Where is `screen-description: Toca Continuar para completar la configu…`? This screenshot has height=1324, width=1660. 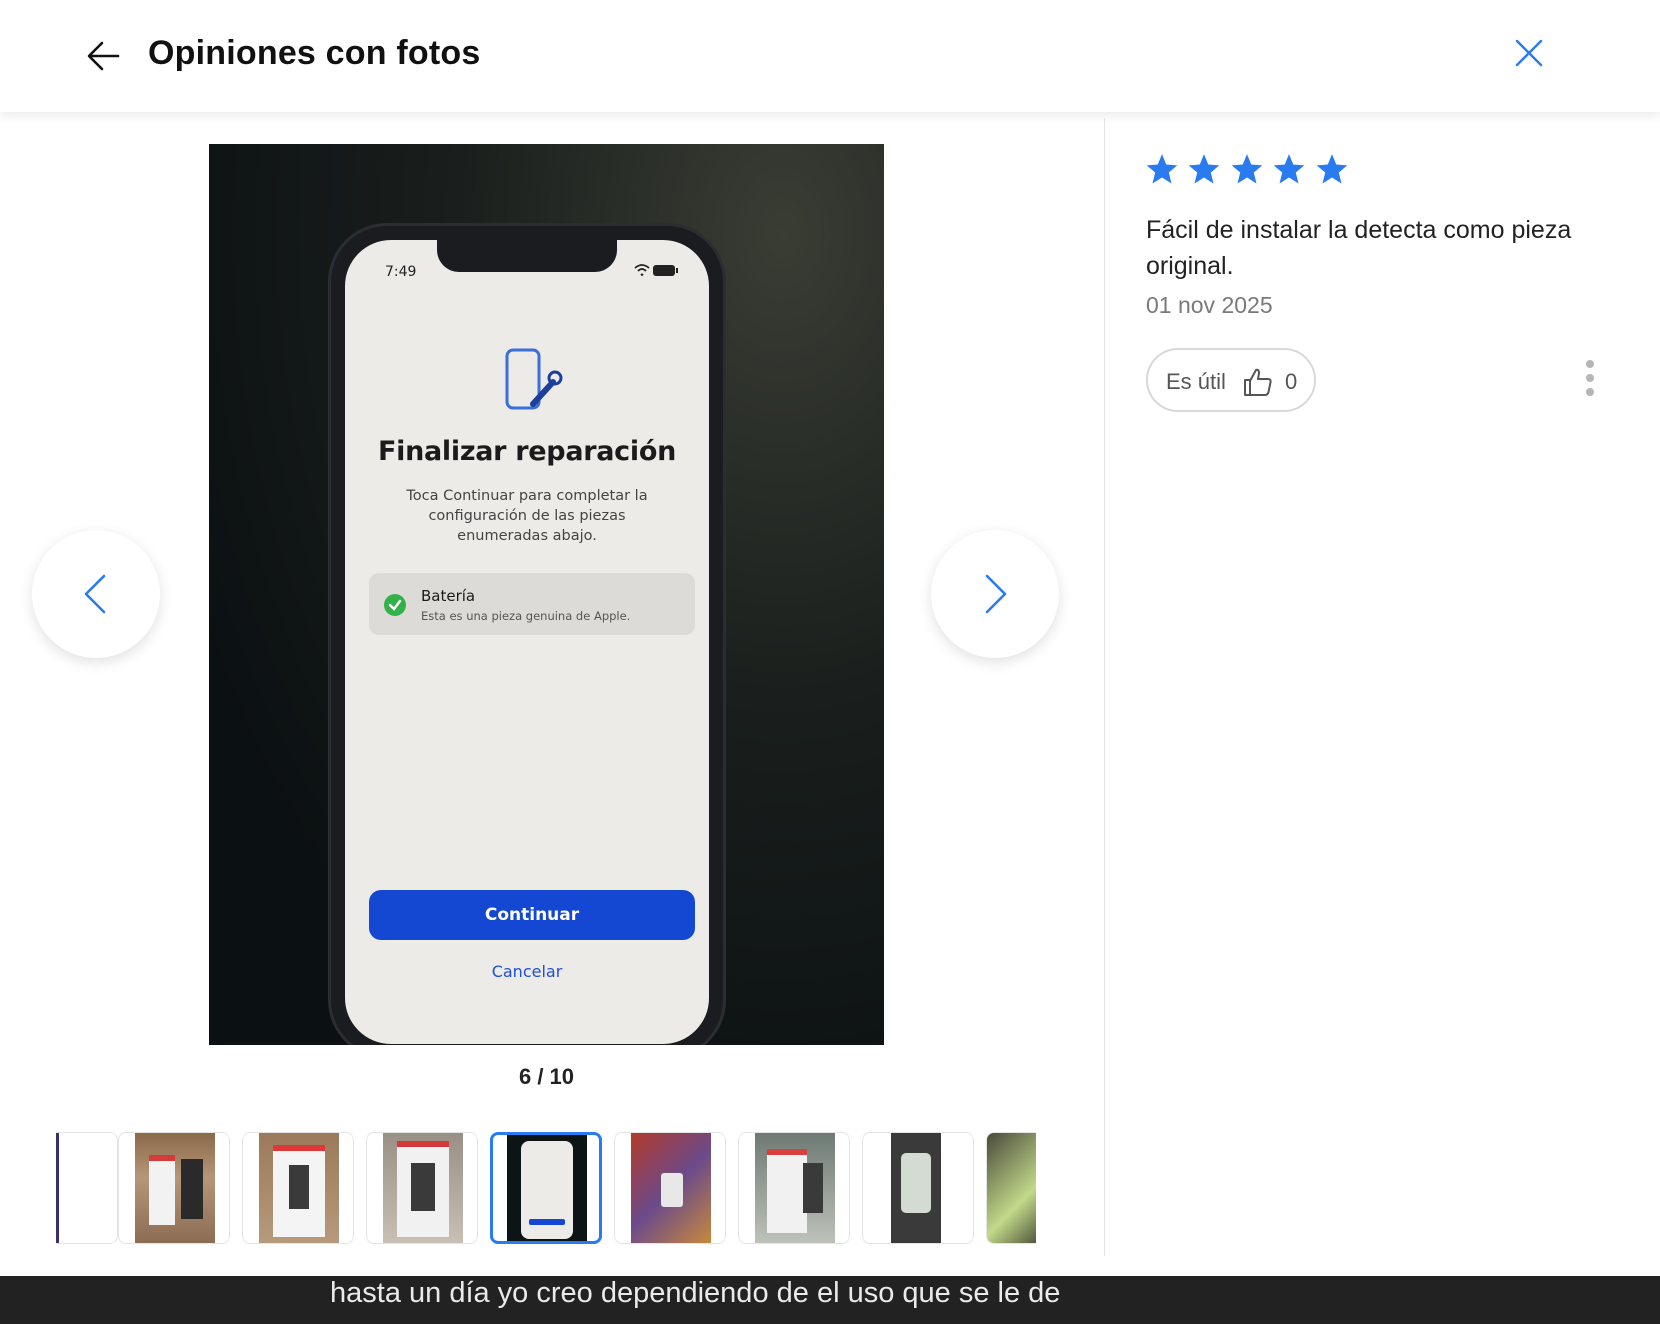
screen-description: Toca Continuar para completar la configu… is located at coordinates (527, 516).